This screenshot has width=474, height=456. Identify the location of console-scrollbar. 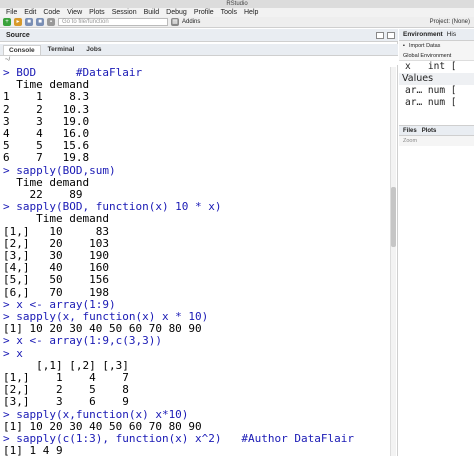
(393, 261).